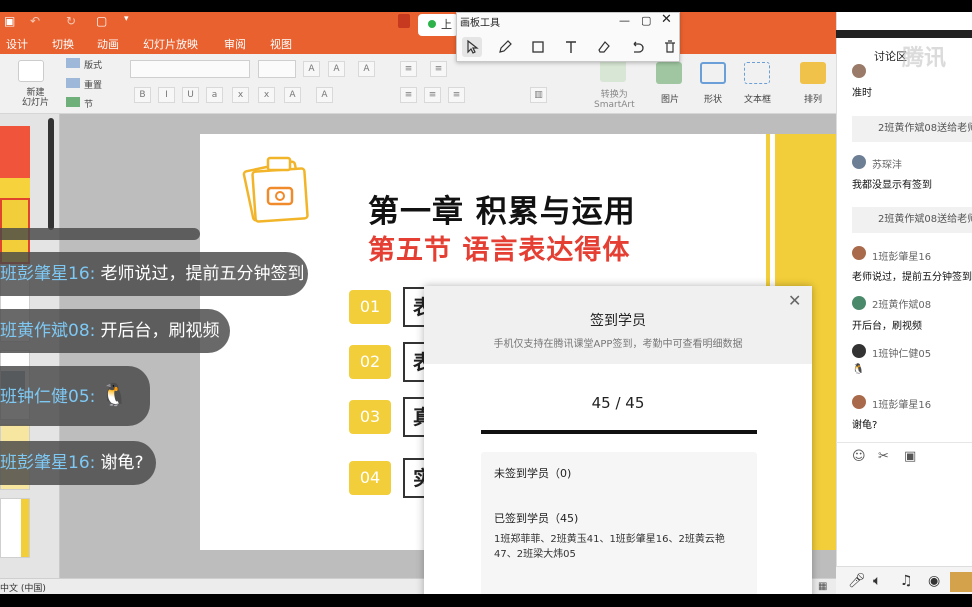 This screenshot has width=972, height=607. What do you see at coordinates (902, 354) in the screenshot?
I see `discussion-sender: 1班钟仁健05` at bounding box center [902, 354].